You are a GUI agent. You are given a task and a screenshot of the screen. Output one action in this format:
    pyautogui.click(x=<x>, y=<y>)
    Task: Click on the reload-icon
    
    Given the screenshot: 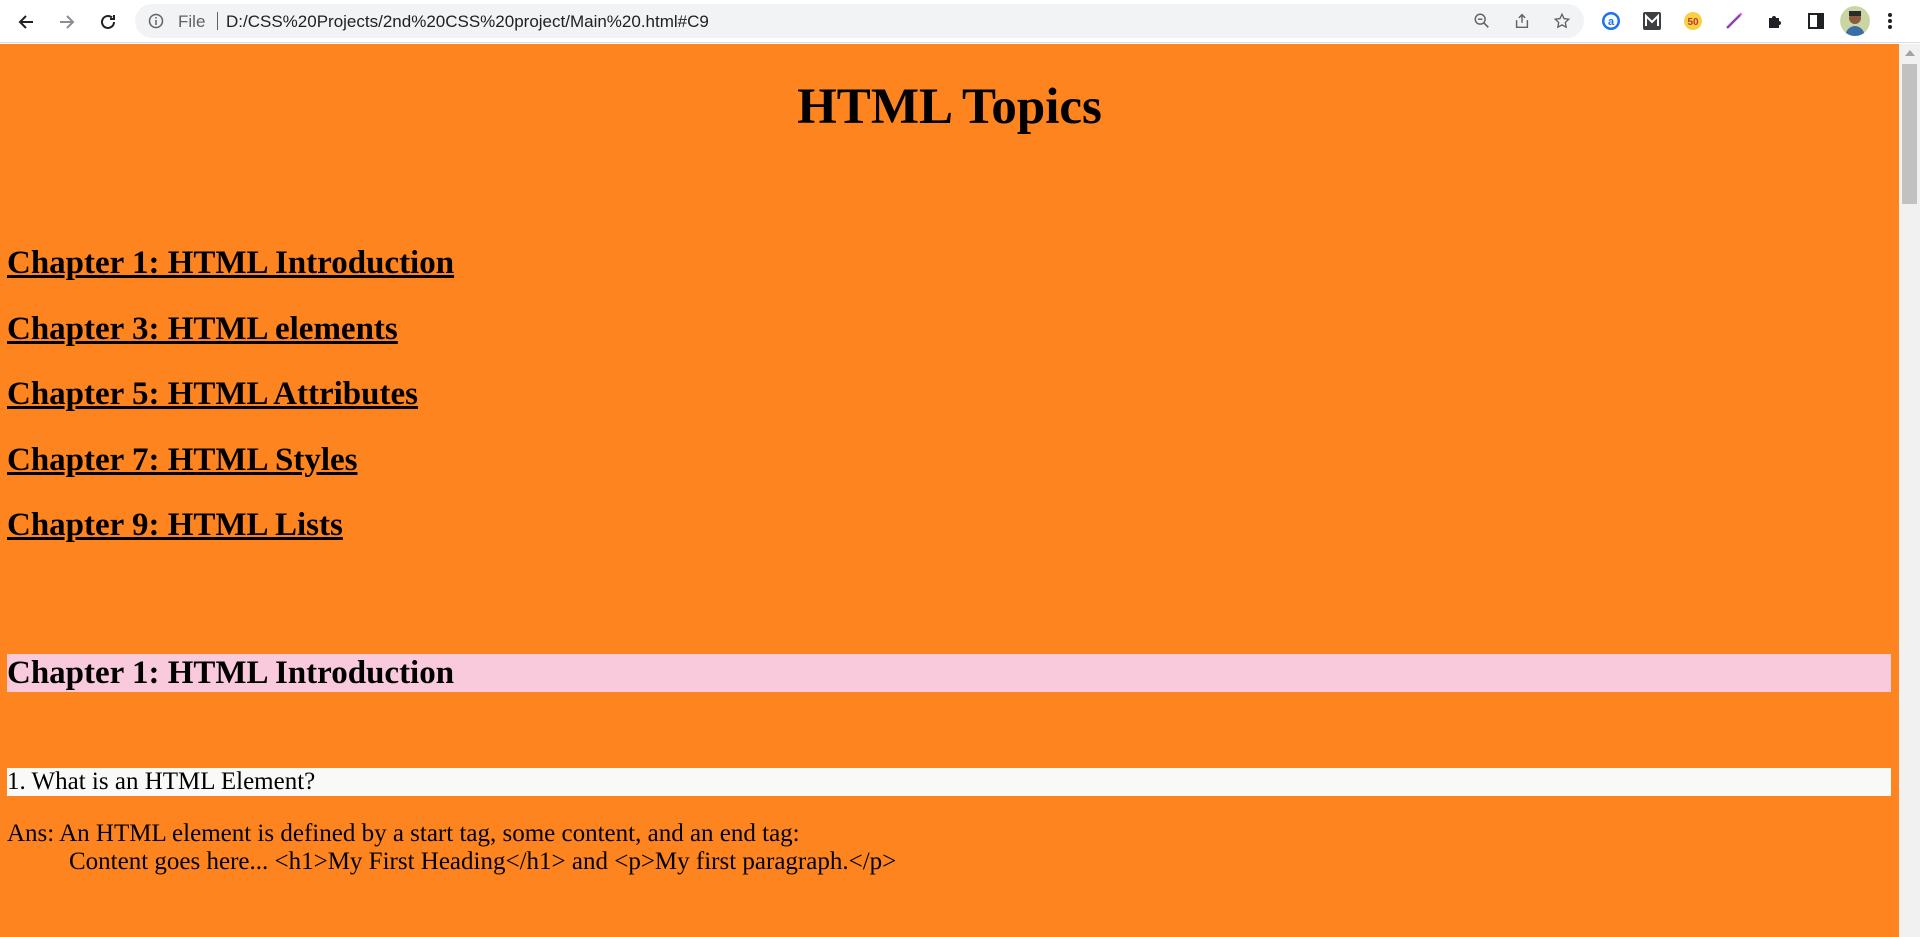 What is the action you would take?
    pyautogui.click(x=108, y=21)
    